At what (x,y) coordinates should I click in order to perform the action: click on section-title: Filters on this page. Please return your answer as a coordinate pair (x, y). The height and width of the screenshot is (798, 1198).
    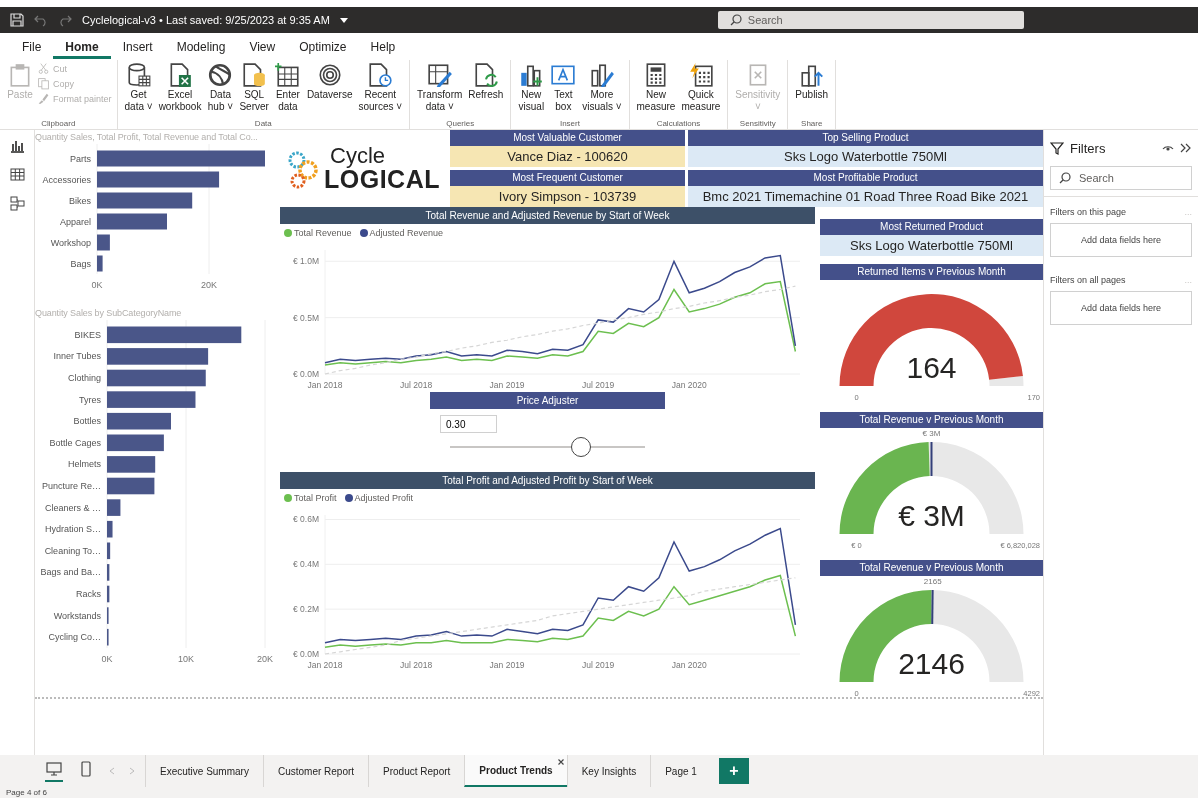
    Looking at the image, I should click on (1088, 212).